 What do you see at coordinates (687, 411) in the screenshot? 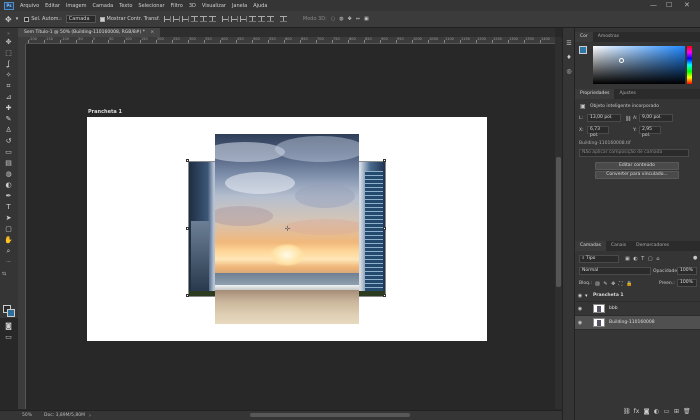
I see `delete-layer-icon: 🗑` at bounding box center [687, 411].